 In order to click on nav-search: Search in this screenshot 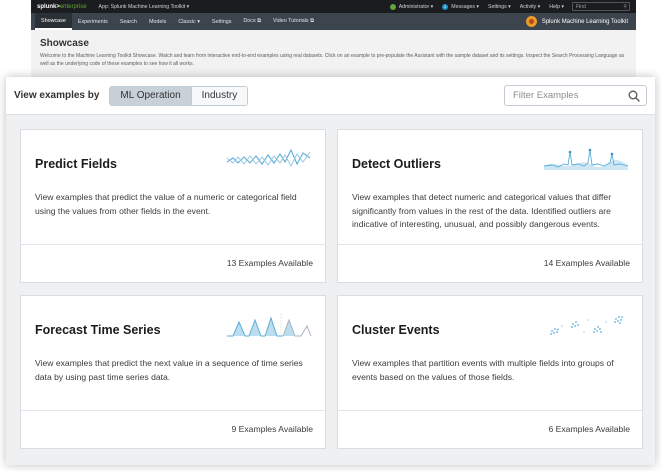, I will do `click(128, 21)`.